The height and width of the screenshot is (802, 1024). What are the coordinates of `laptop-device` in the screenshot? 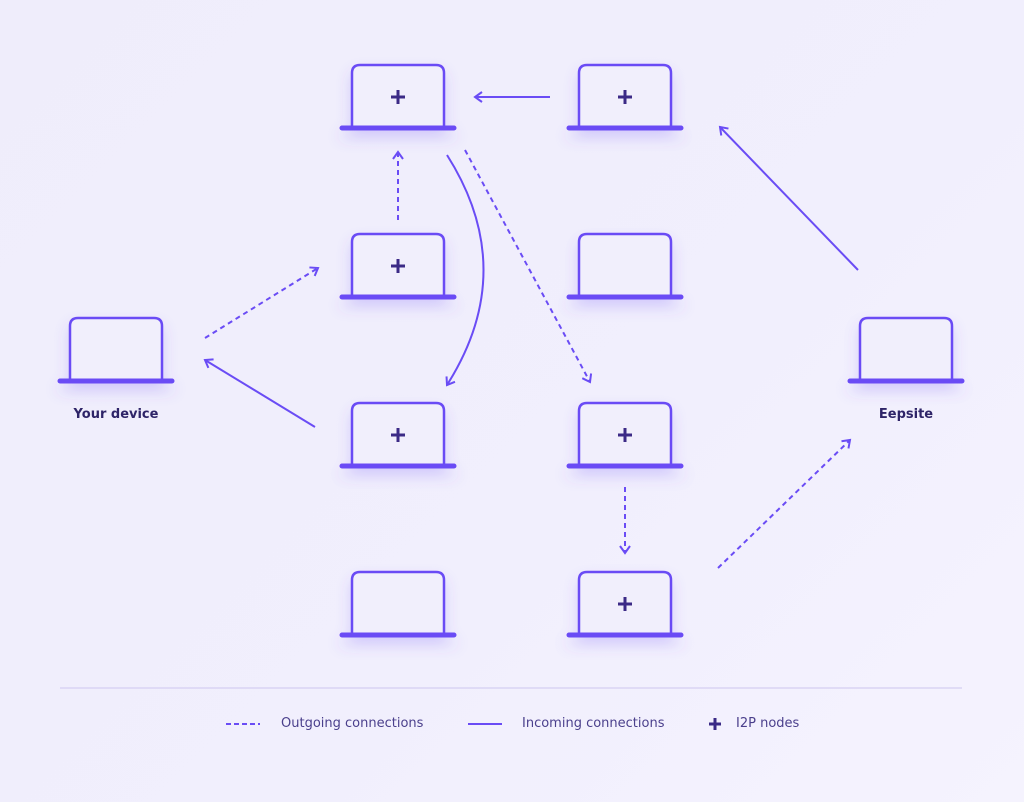 It's located at (116, 350).